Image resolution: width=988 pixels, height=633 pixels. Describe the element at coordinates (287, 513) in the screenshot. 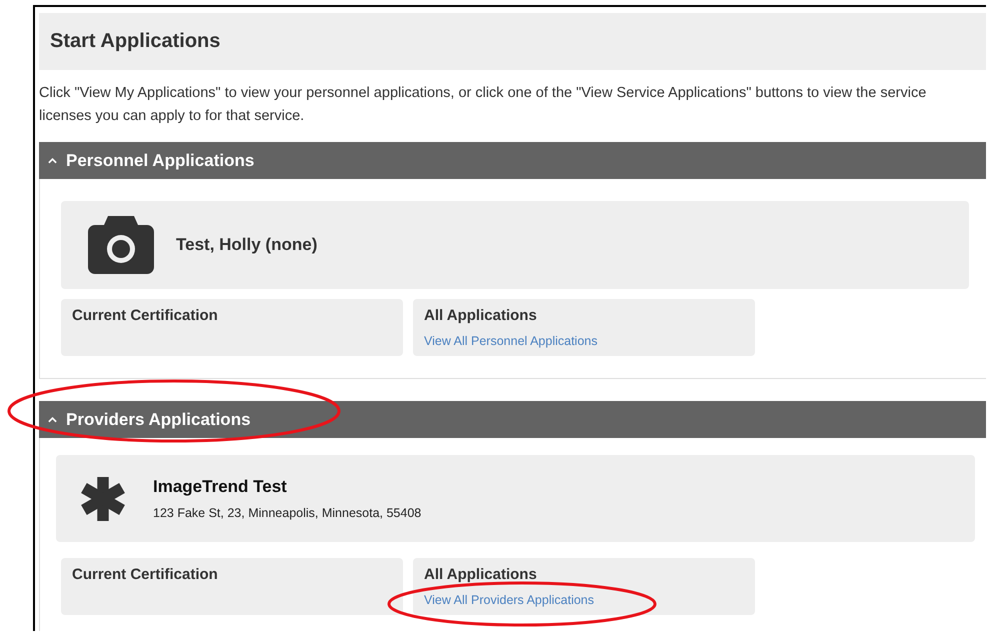

I see `entity-address: 123 Fake St, 23, Minneapolis, Minnesota, 55408` at that location.